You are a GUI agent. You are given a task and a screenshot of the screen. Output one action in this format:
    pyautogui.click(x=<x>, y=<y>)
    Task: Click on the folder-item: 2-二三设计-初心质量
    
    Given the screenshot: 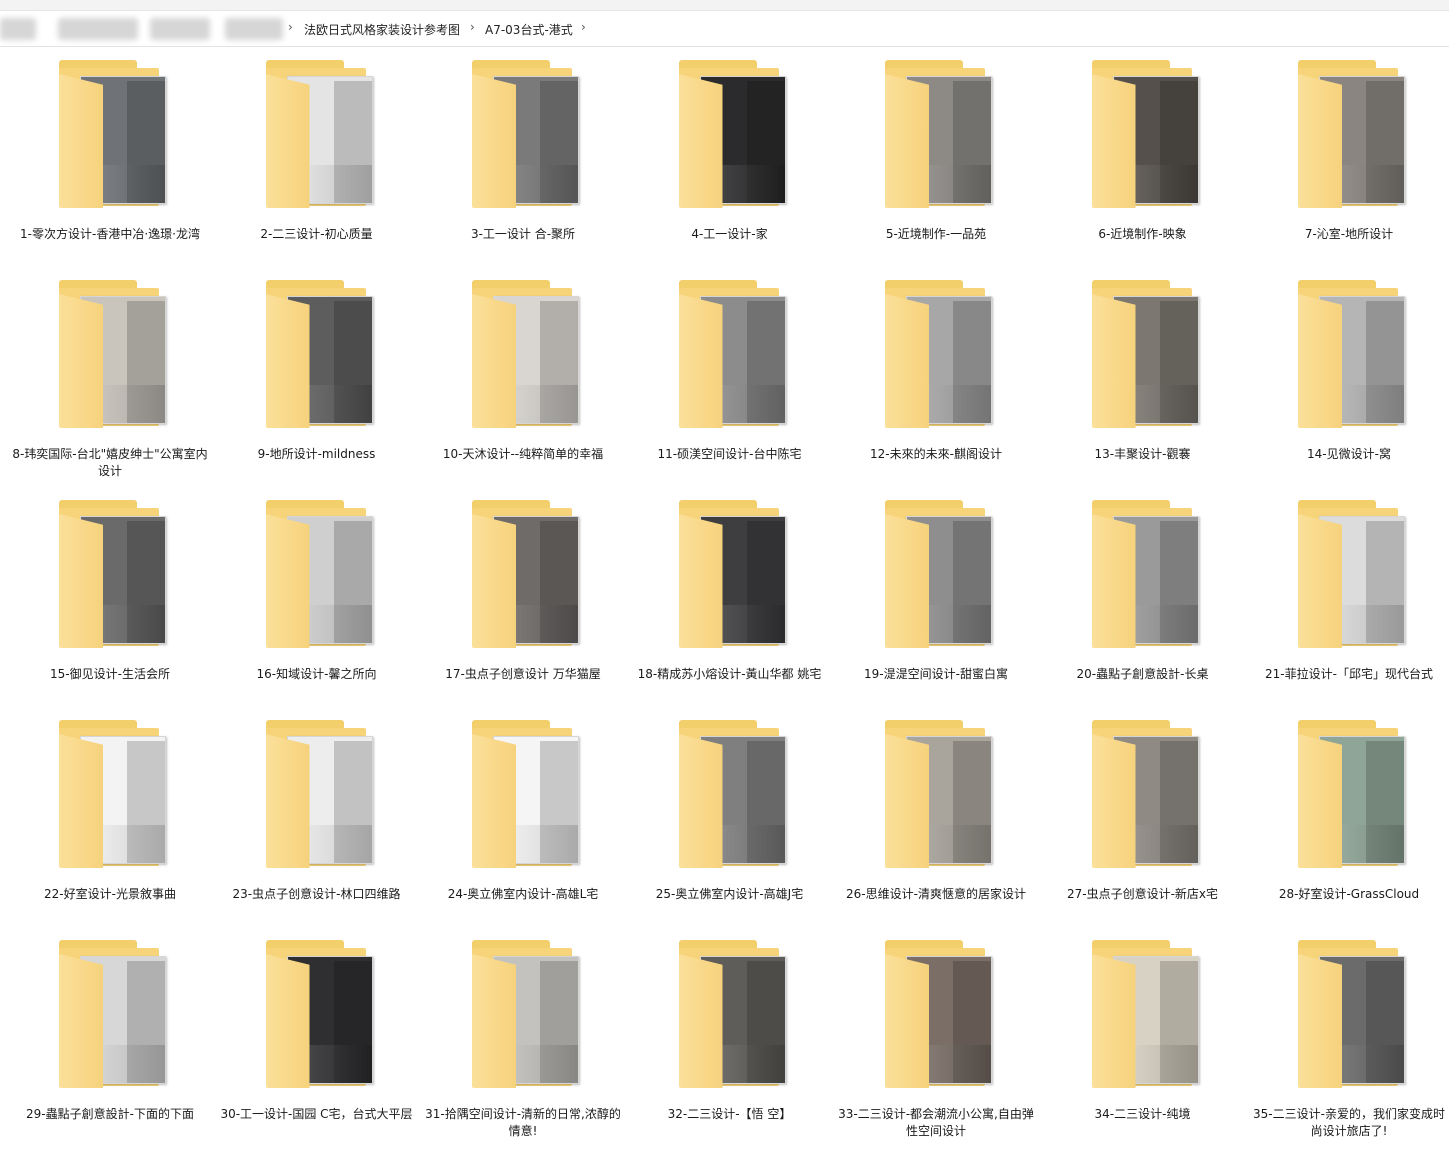 What is the action you would take?
    pyautogui.click(x=317, y=151)
    